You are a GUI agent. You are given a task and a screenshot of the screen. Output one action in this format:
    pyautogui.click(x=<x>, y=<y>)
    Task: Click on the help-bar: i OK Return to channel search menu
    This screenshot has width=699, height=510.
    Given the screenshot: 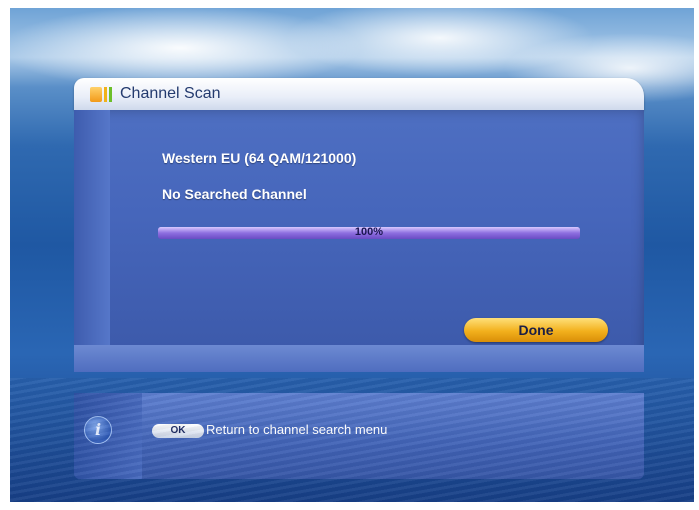 What is the action you would take?
    pyautogui.click(x=359, y=436)
    